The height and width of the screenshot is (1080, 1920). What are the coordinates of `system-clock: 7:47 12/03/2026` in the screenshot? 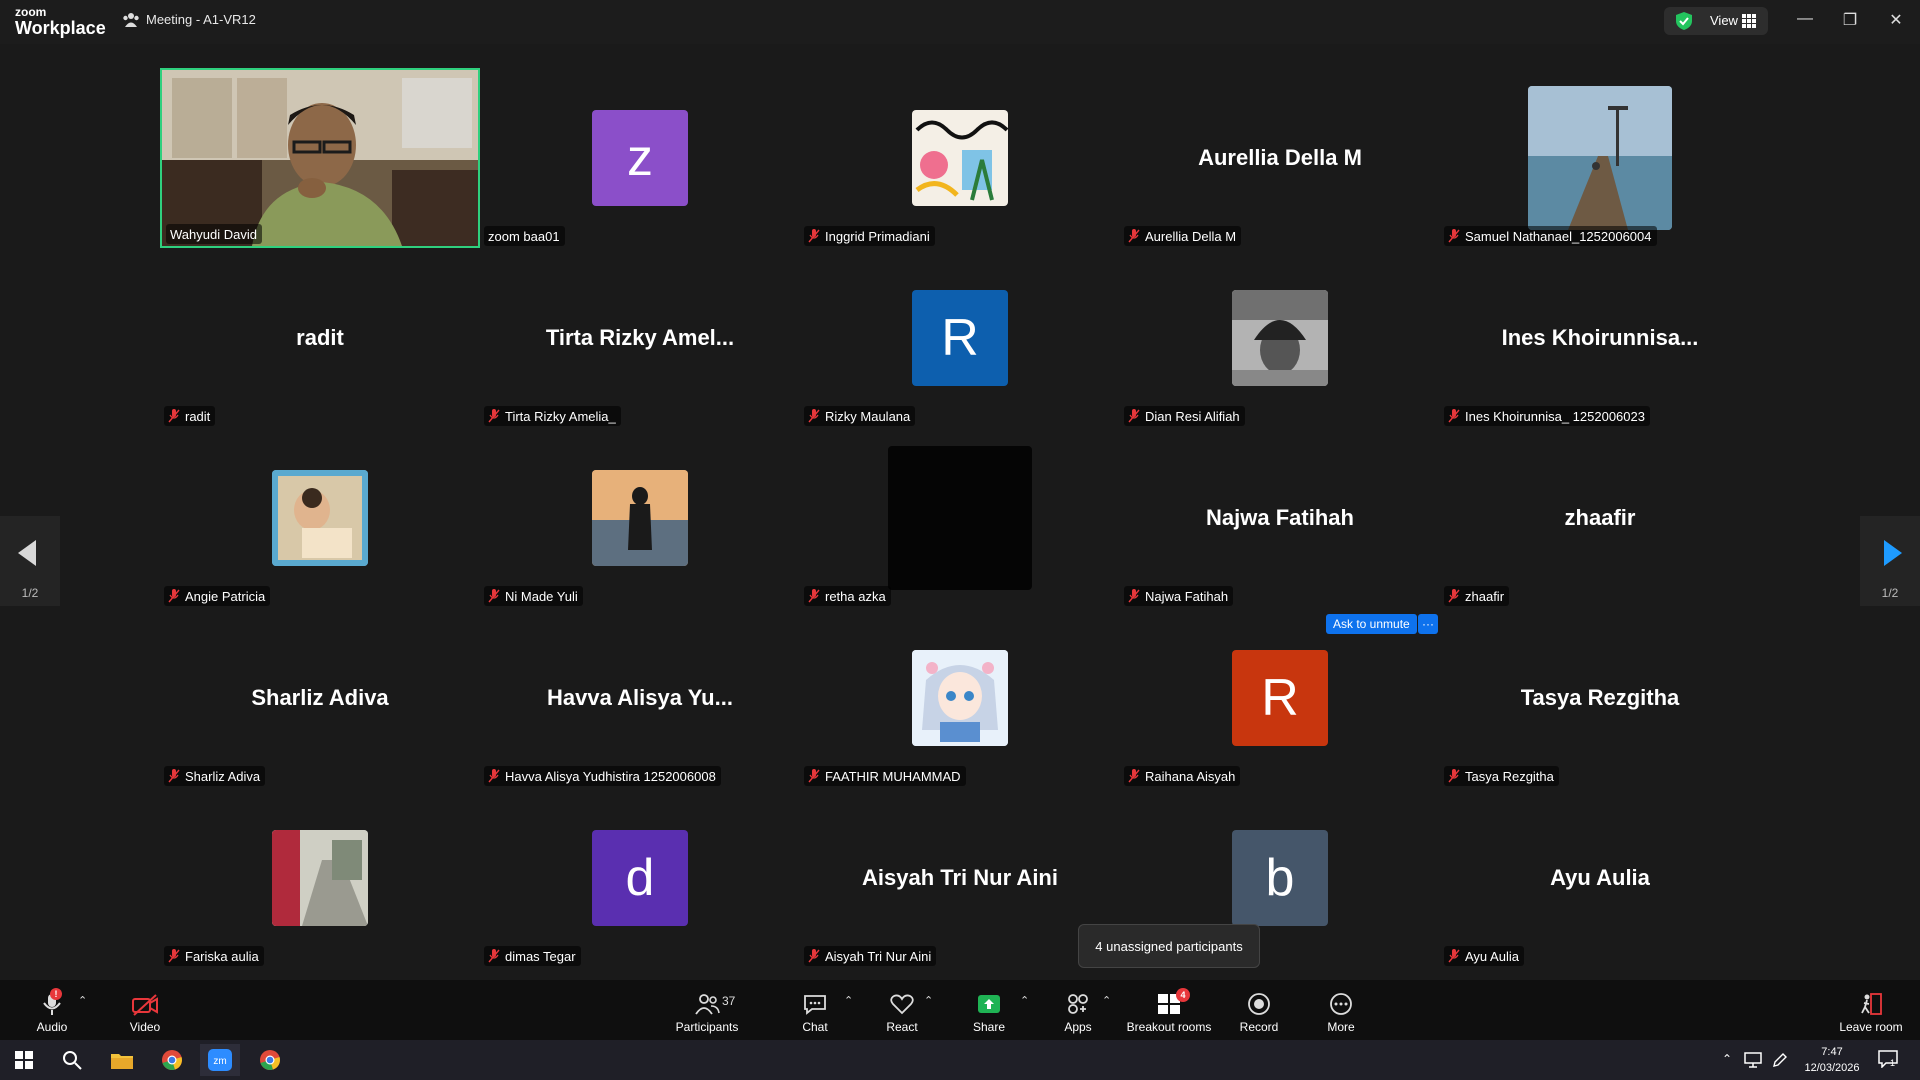 It's located at (1832, 1060).